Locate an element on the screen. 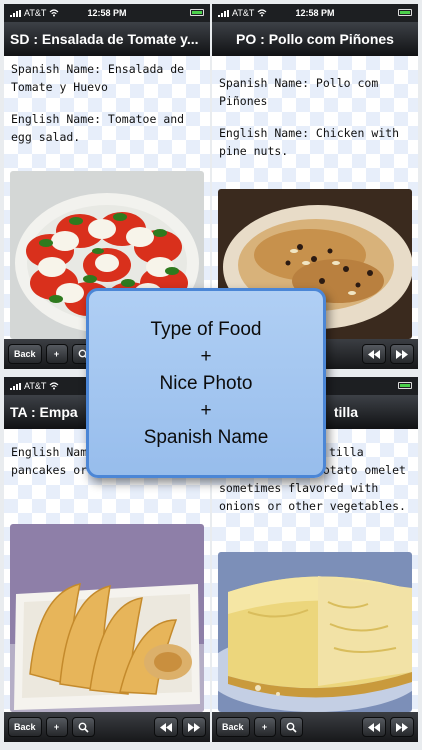 This screenshot has height=750, width=422. spanish-name: Spanish Name: Ensalada de Tomate y Huevo is located at coordinates (98, 78).